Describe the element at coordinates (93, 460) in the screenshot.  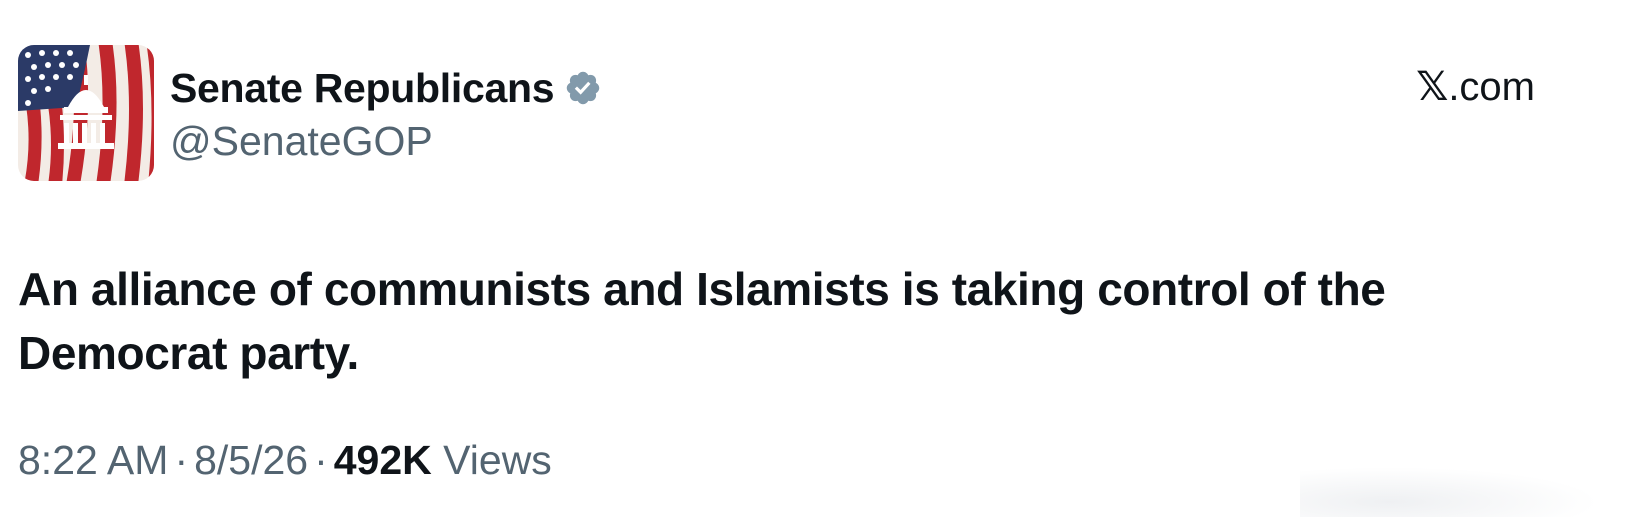
I see `tweet-time: 8:22 AM` at that location.